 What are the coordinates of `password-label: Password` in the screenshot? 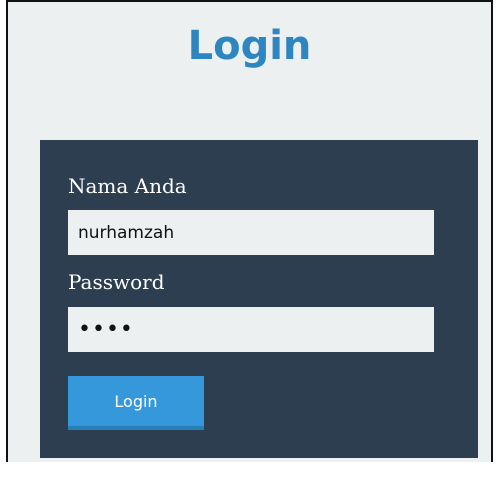 It's located at (116, 282).